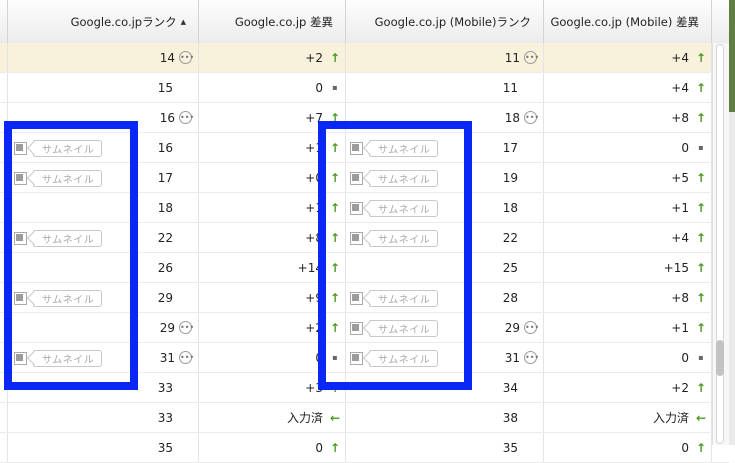 Image resolution: width=735 pixels, height=463 pixels. Describe the element at coordinates (628, 267) in the screenshot. I see `mobile-diff-cell: +15 ↑` at that location.